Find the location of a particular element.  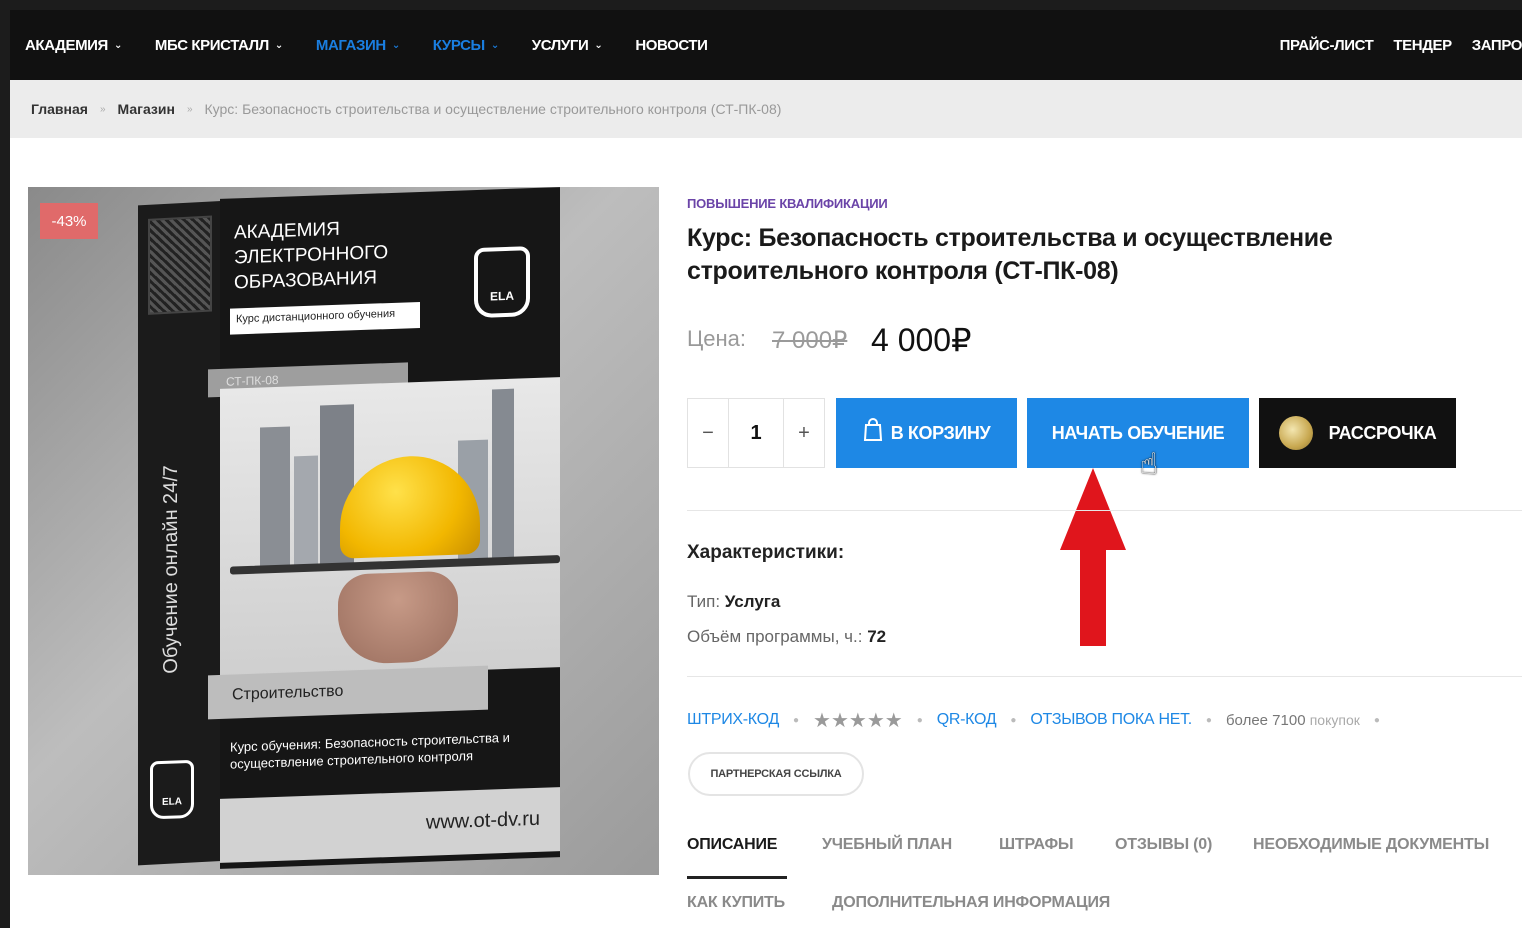

nav-item-academy: АКАДЕМИЯ ⌄ is located at coordinates (73, 45).